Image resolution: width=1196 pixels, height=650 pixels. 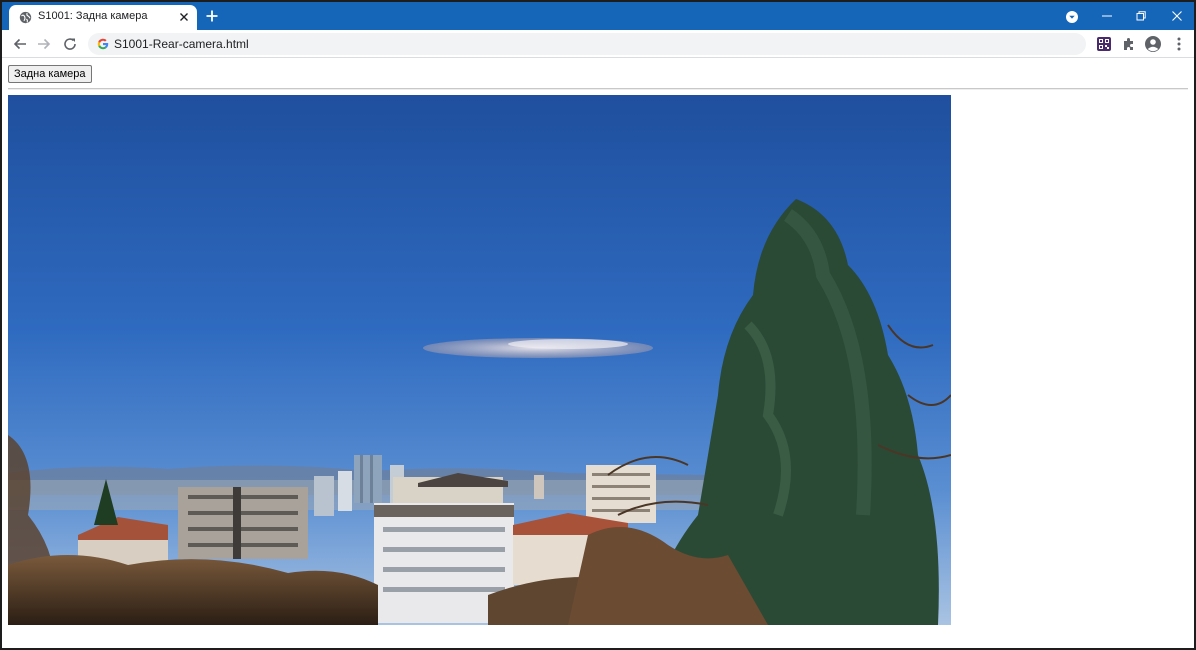 I want to click on window-close-button, so click(x=1177, y=16).